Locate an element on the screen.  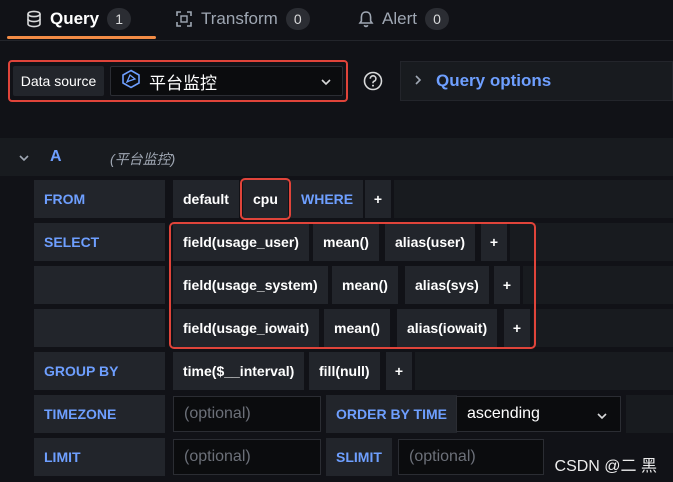
chevron-down-icon is located at coordinates (602, 418).